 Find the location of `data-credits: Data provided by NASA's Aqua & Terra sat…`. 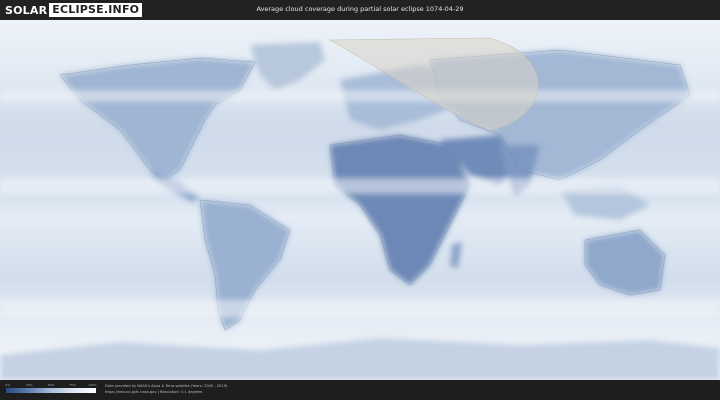

data-credits: Data provided by NASA's Aqua & Terra sat… is located at coordinates (166, 389).